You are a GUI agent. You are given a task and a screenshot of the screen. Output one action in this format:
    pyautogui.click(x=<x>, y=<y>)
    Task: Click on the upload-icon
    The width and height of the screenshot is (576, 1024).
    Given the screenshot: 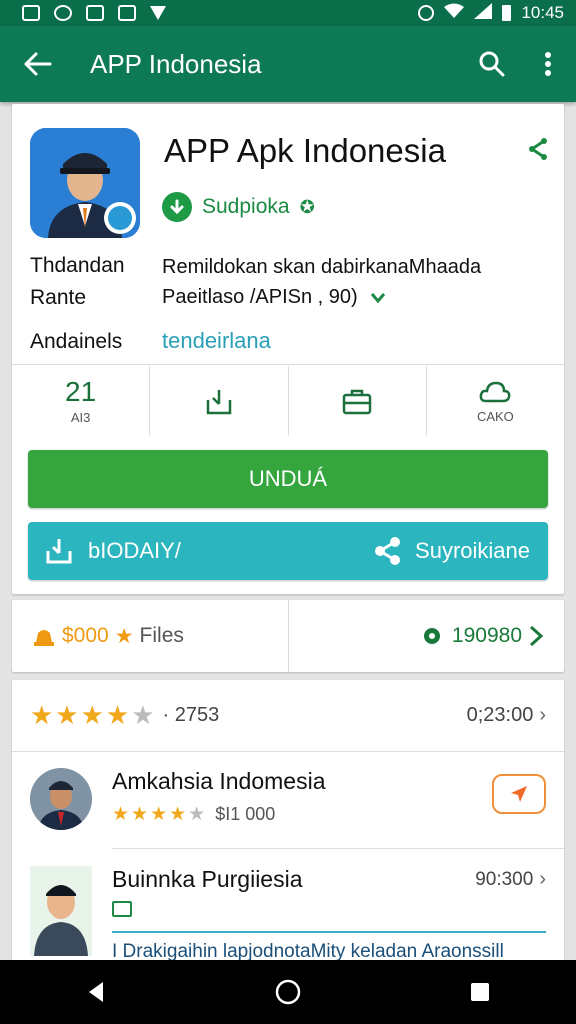 What is the action you would take?
    pyautogui.click(x=59, y=551)
    